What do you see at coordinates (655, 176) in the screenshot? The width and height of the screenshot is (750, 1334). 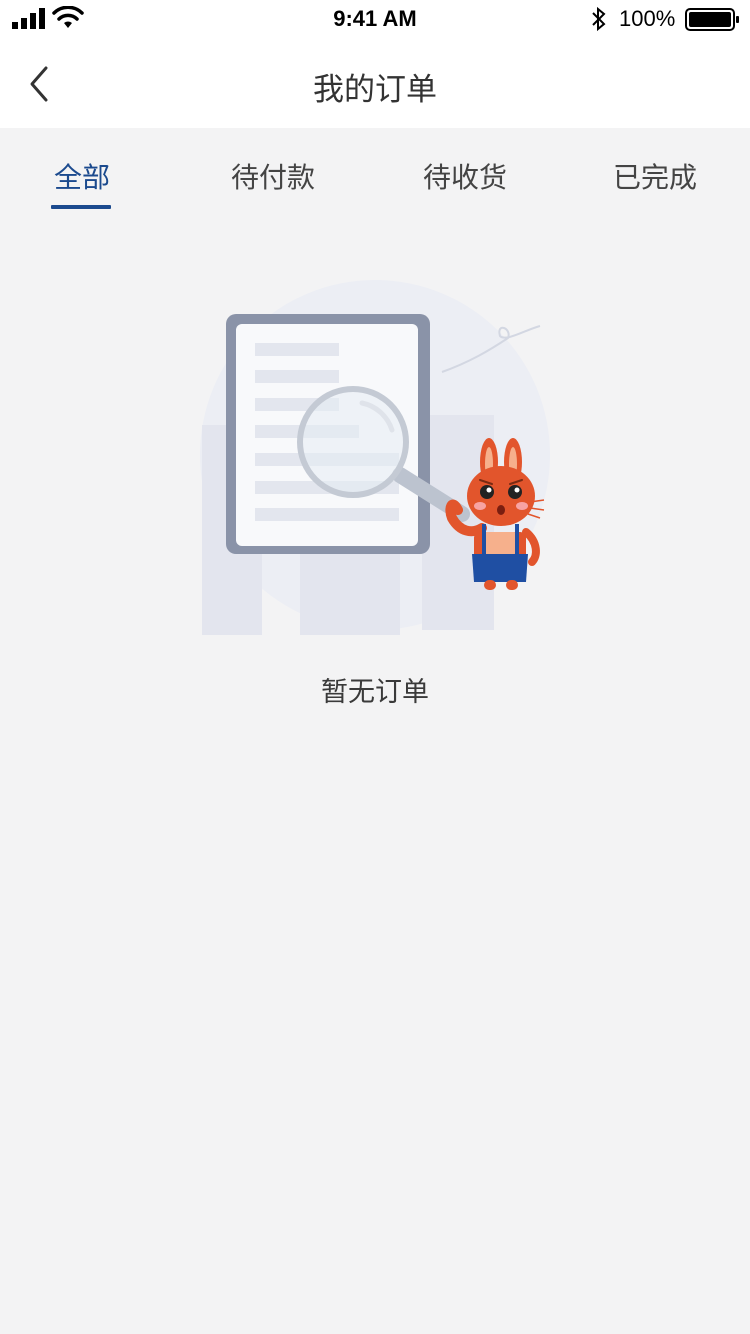 I see `tab-completed: 已完成` at bounding box center [655, 176].